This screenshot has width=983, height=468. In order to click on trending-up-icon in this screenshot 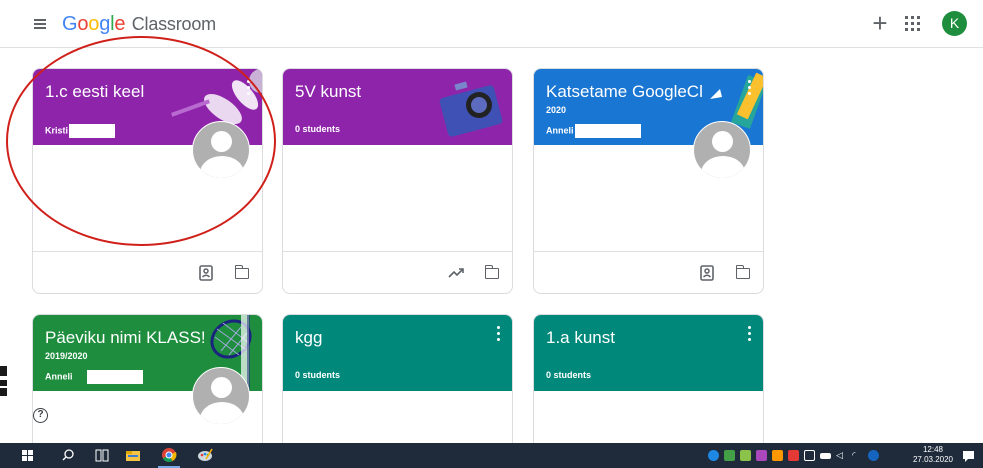, I will do `click(456, 273)`.